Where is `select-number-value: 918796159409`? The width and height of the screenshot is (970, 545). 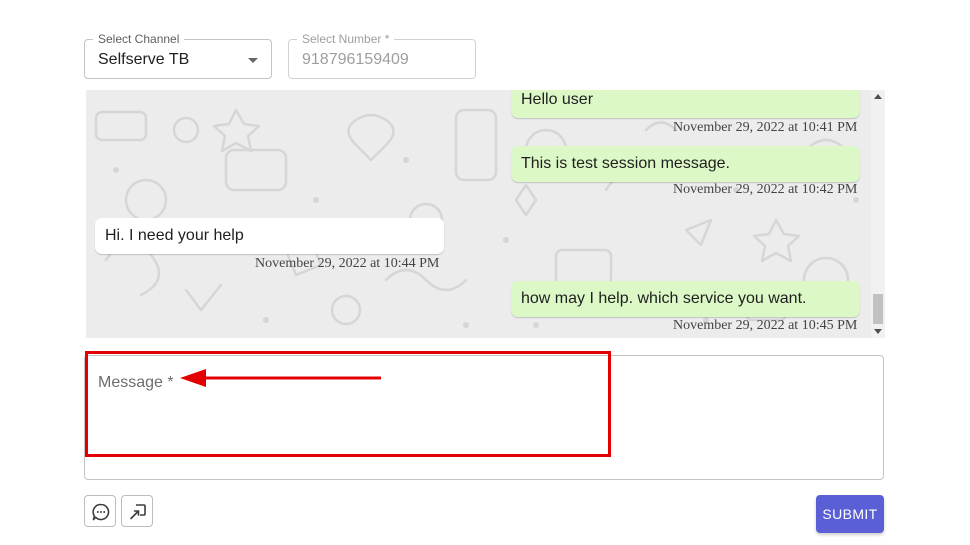
select-number-value: 918796159409 is located at coordinates (355, 59).